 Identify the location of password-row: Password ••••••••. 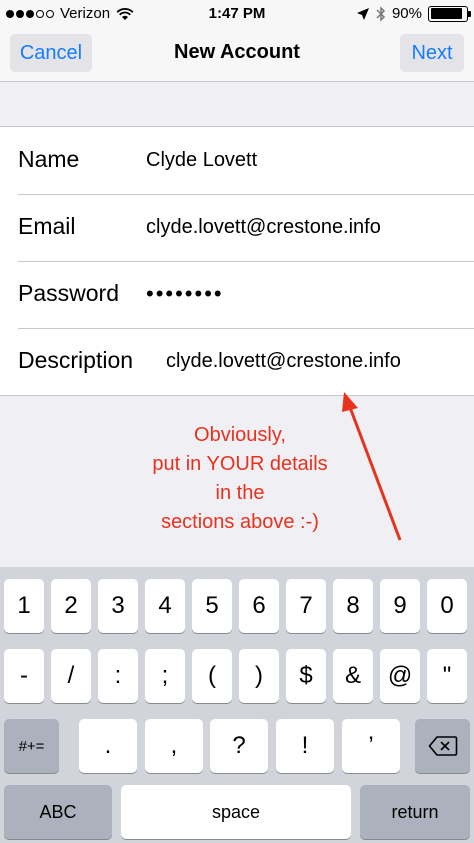
(237, 294).